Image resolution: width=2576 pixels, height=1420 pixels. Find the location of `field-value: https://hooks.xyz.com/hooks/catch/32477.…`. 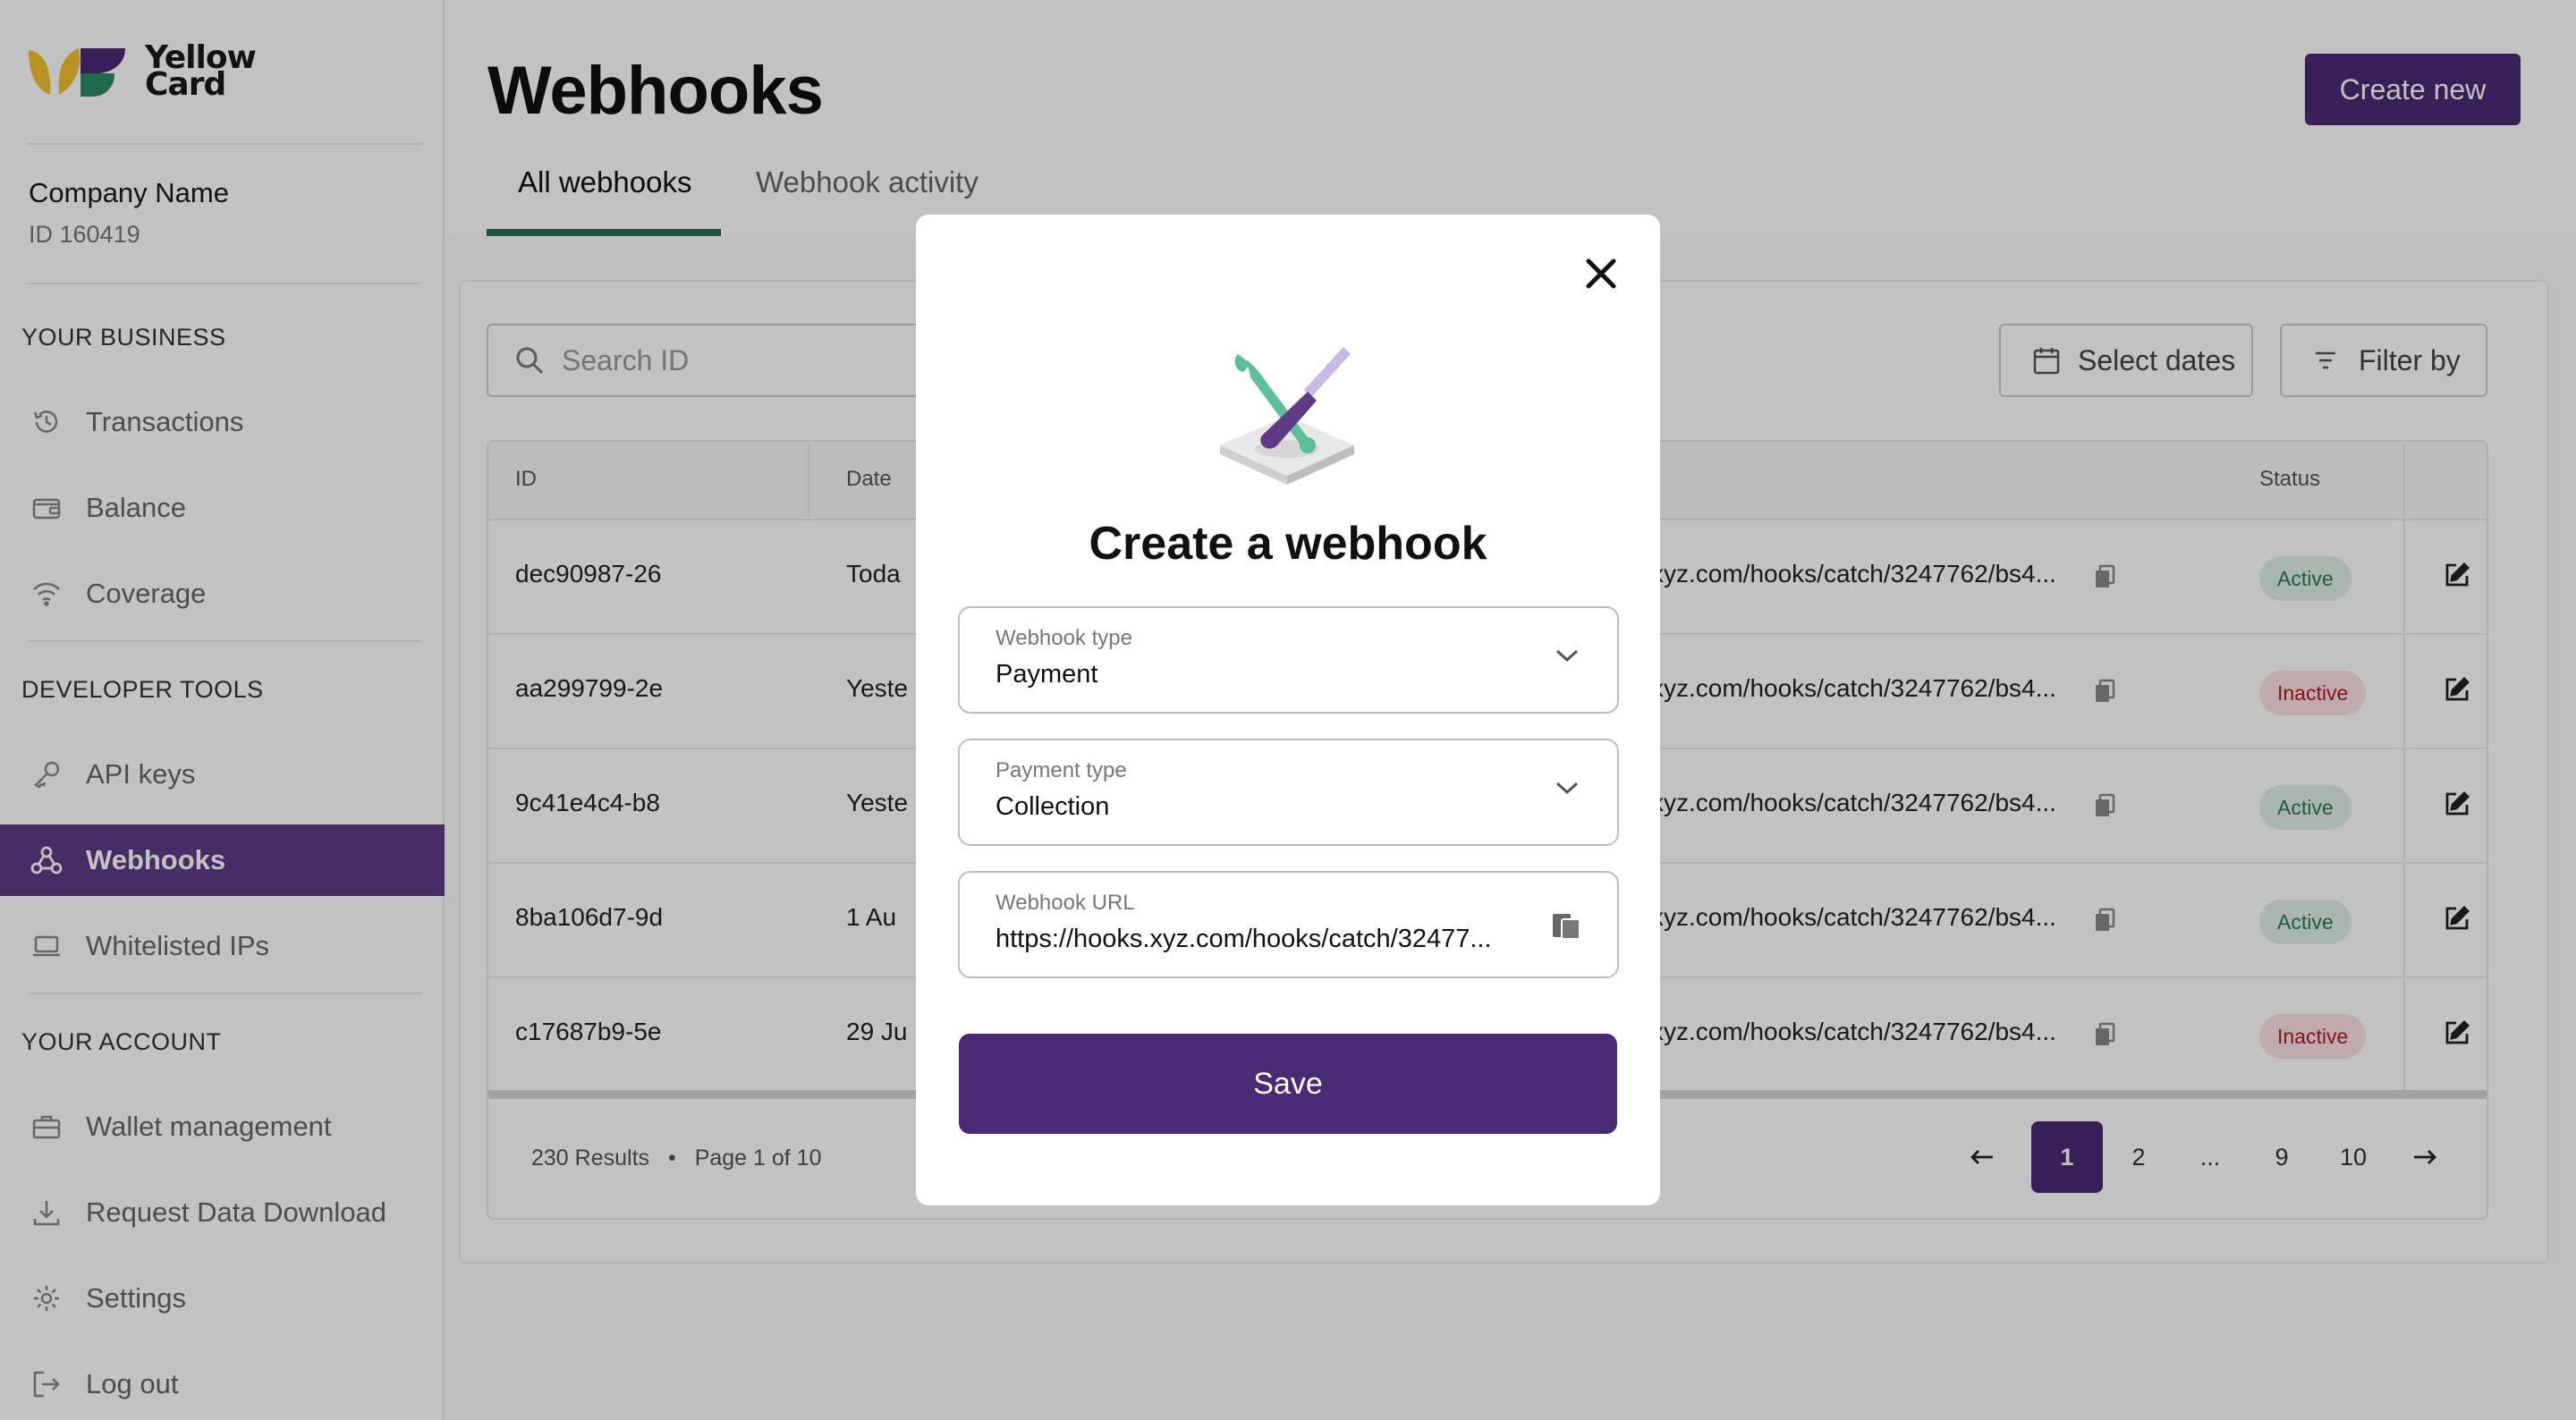

field-value: https://hooks.xyz.com/hooks/catch/32477.… is located at coordinates (1244, 939).